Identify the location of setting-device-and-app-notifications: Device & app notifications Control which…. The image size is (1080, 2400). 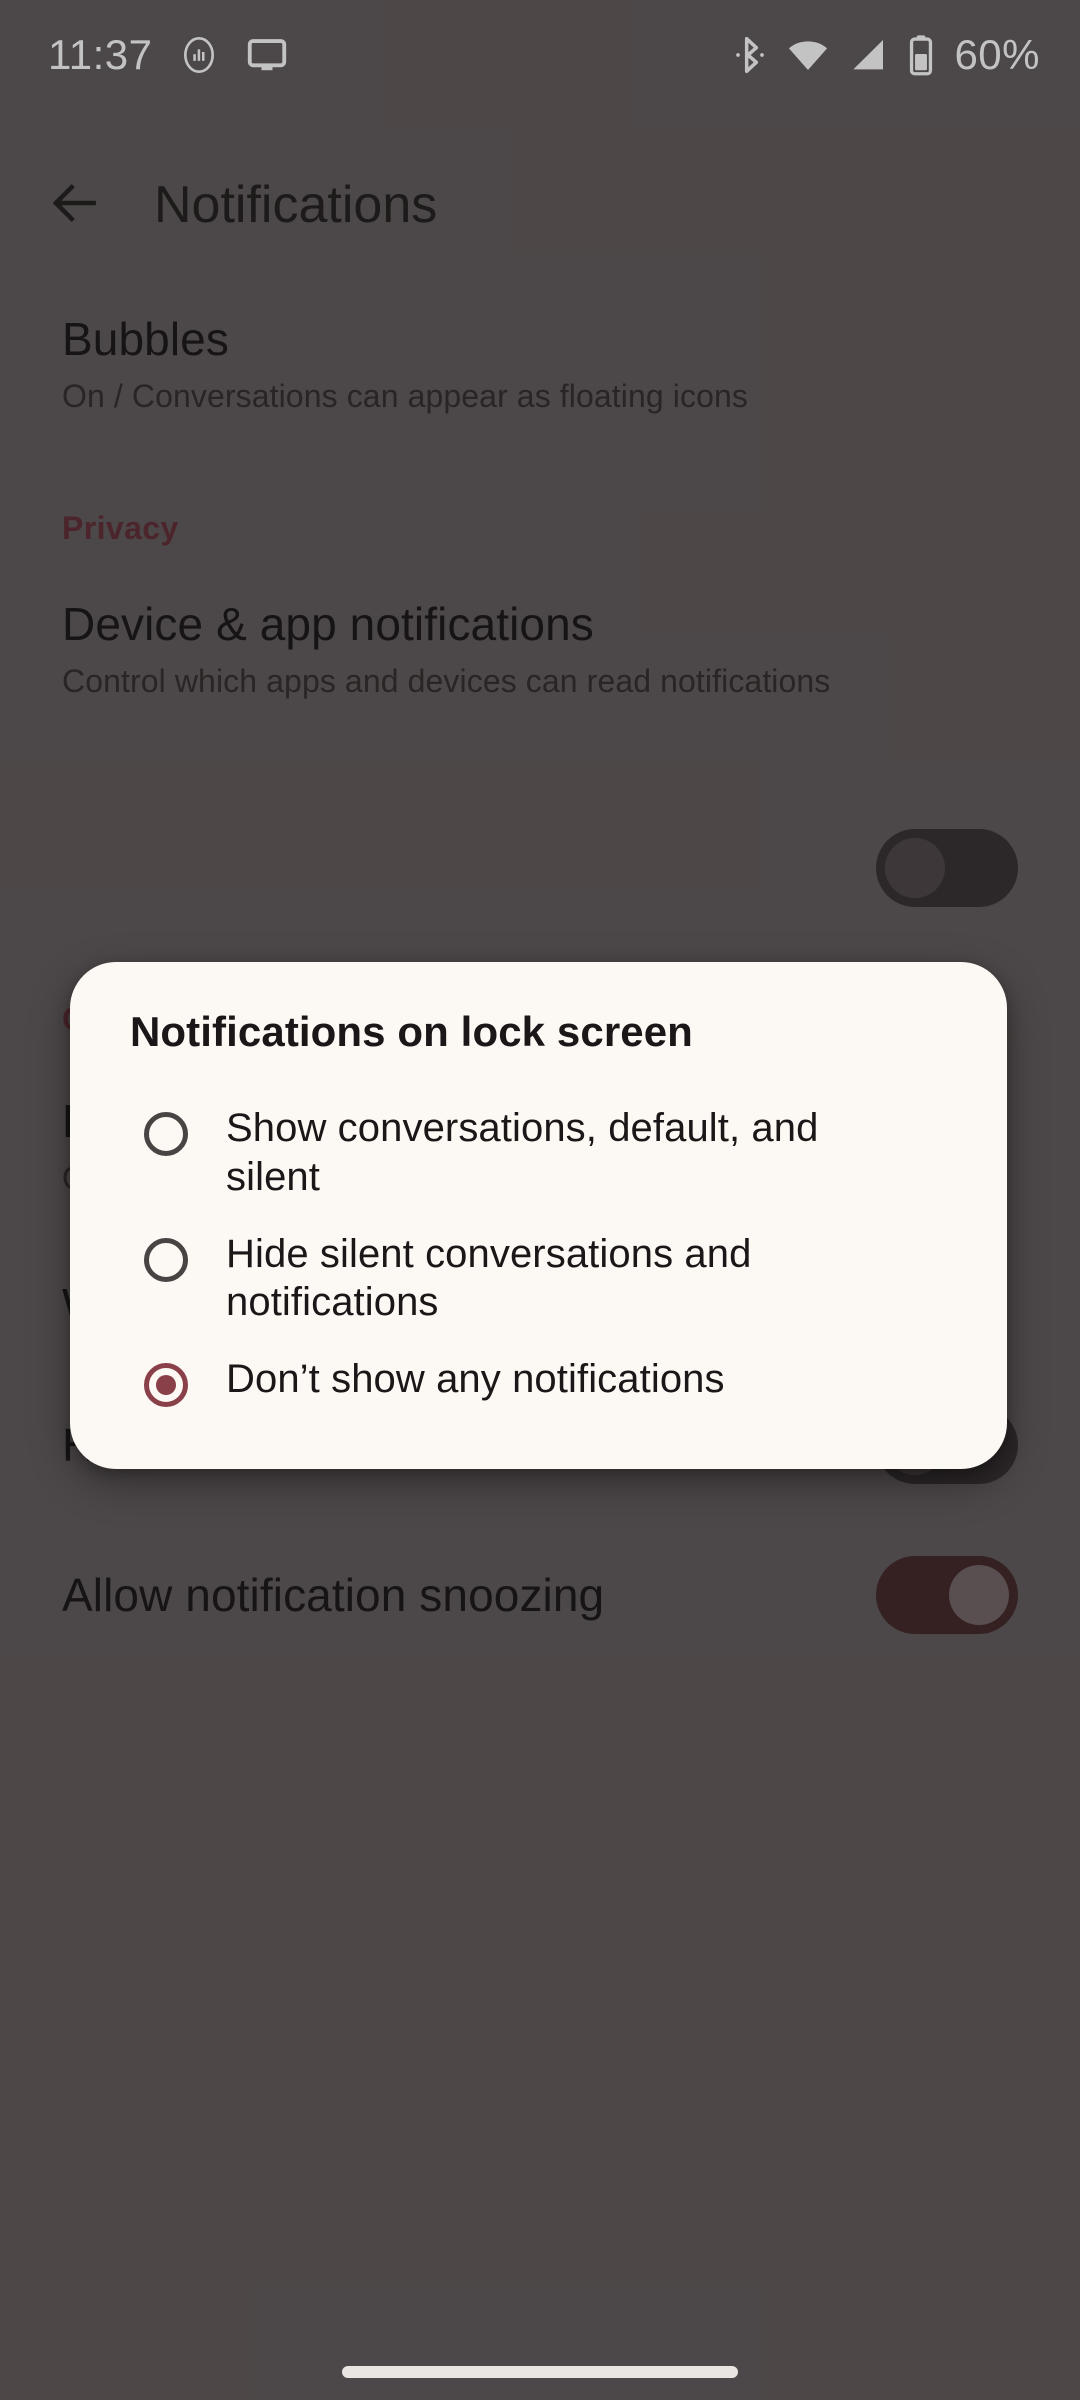
(540, 650).